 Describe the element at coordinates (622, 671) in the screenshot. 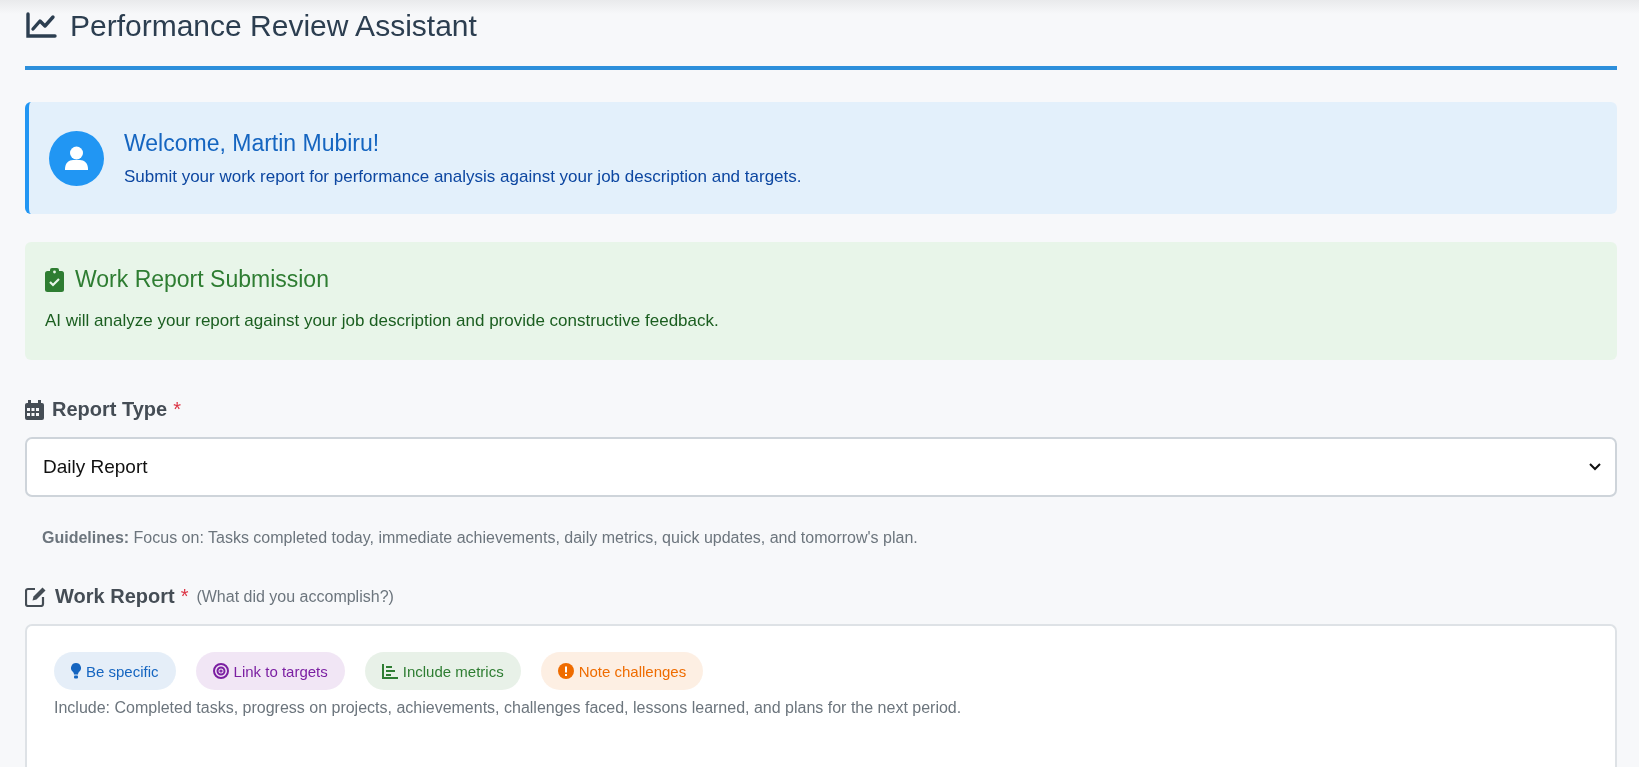

I see `tip-chip: Note challenges` at that location.